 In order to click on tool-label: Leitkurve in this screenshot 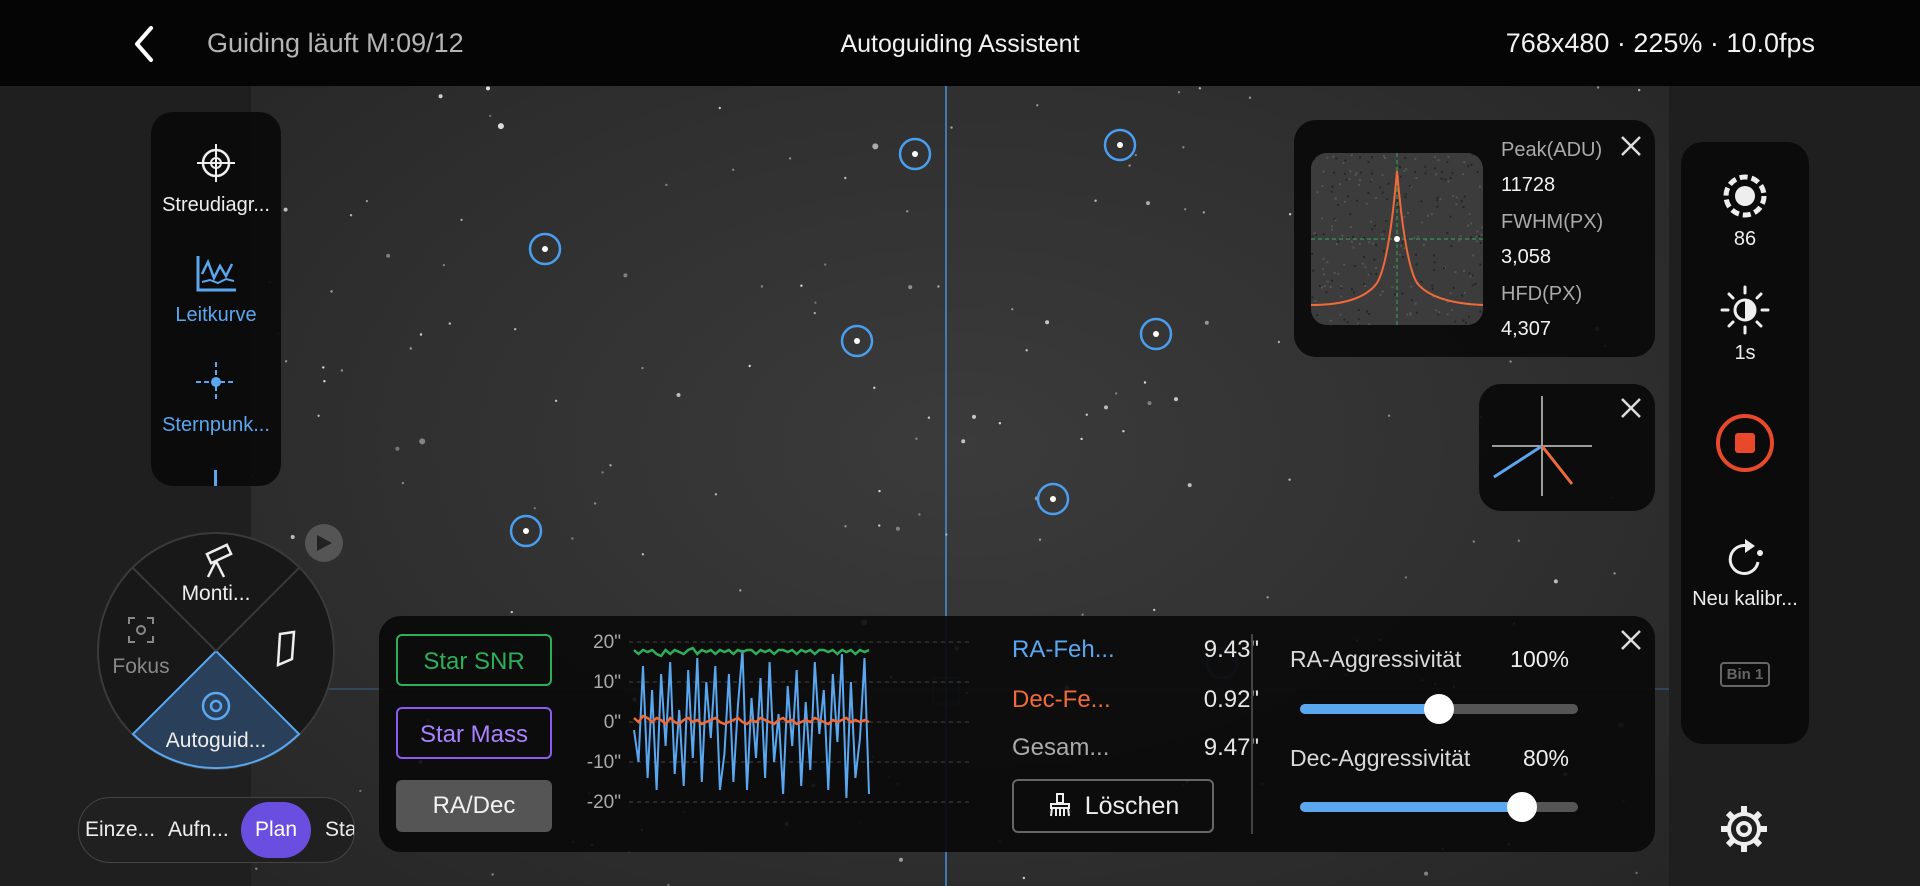, I will do `click(216, 315)`.